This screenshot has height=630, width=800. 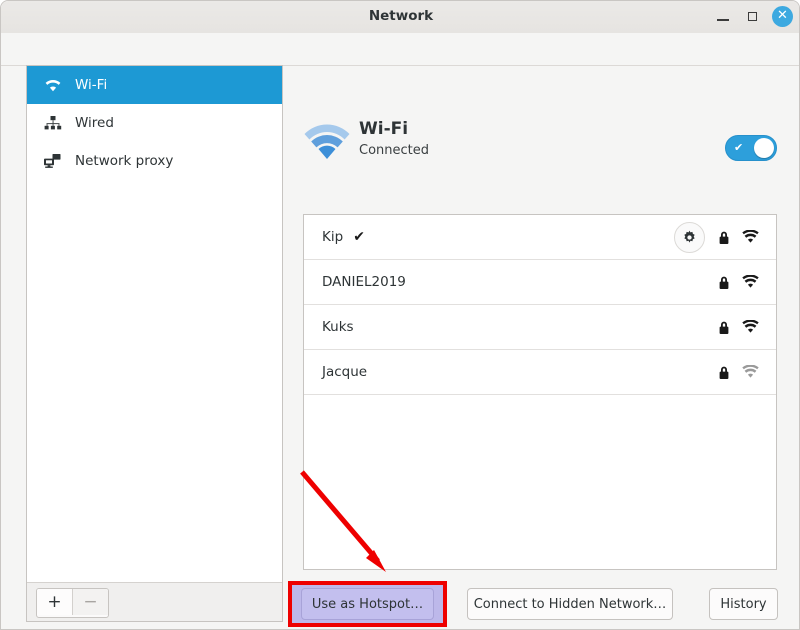 I want to click on table-row: DANIEL2019, so click(x=540, y=282).